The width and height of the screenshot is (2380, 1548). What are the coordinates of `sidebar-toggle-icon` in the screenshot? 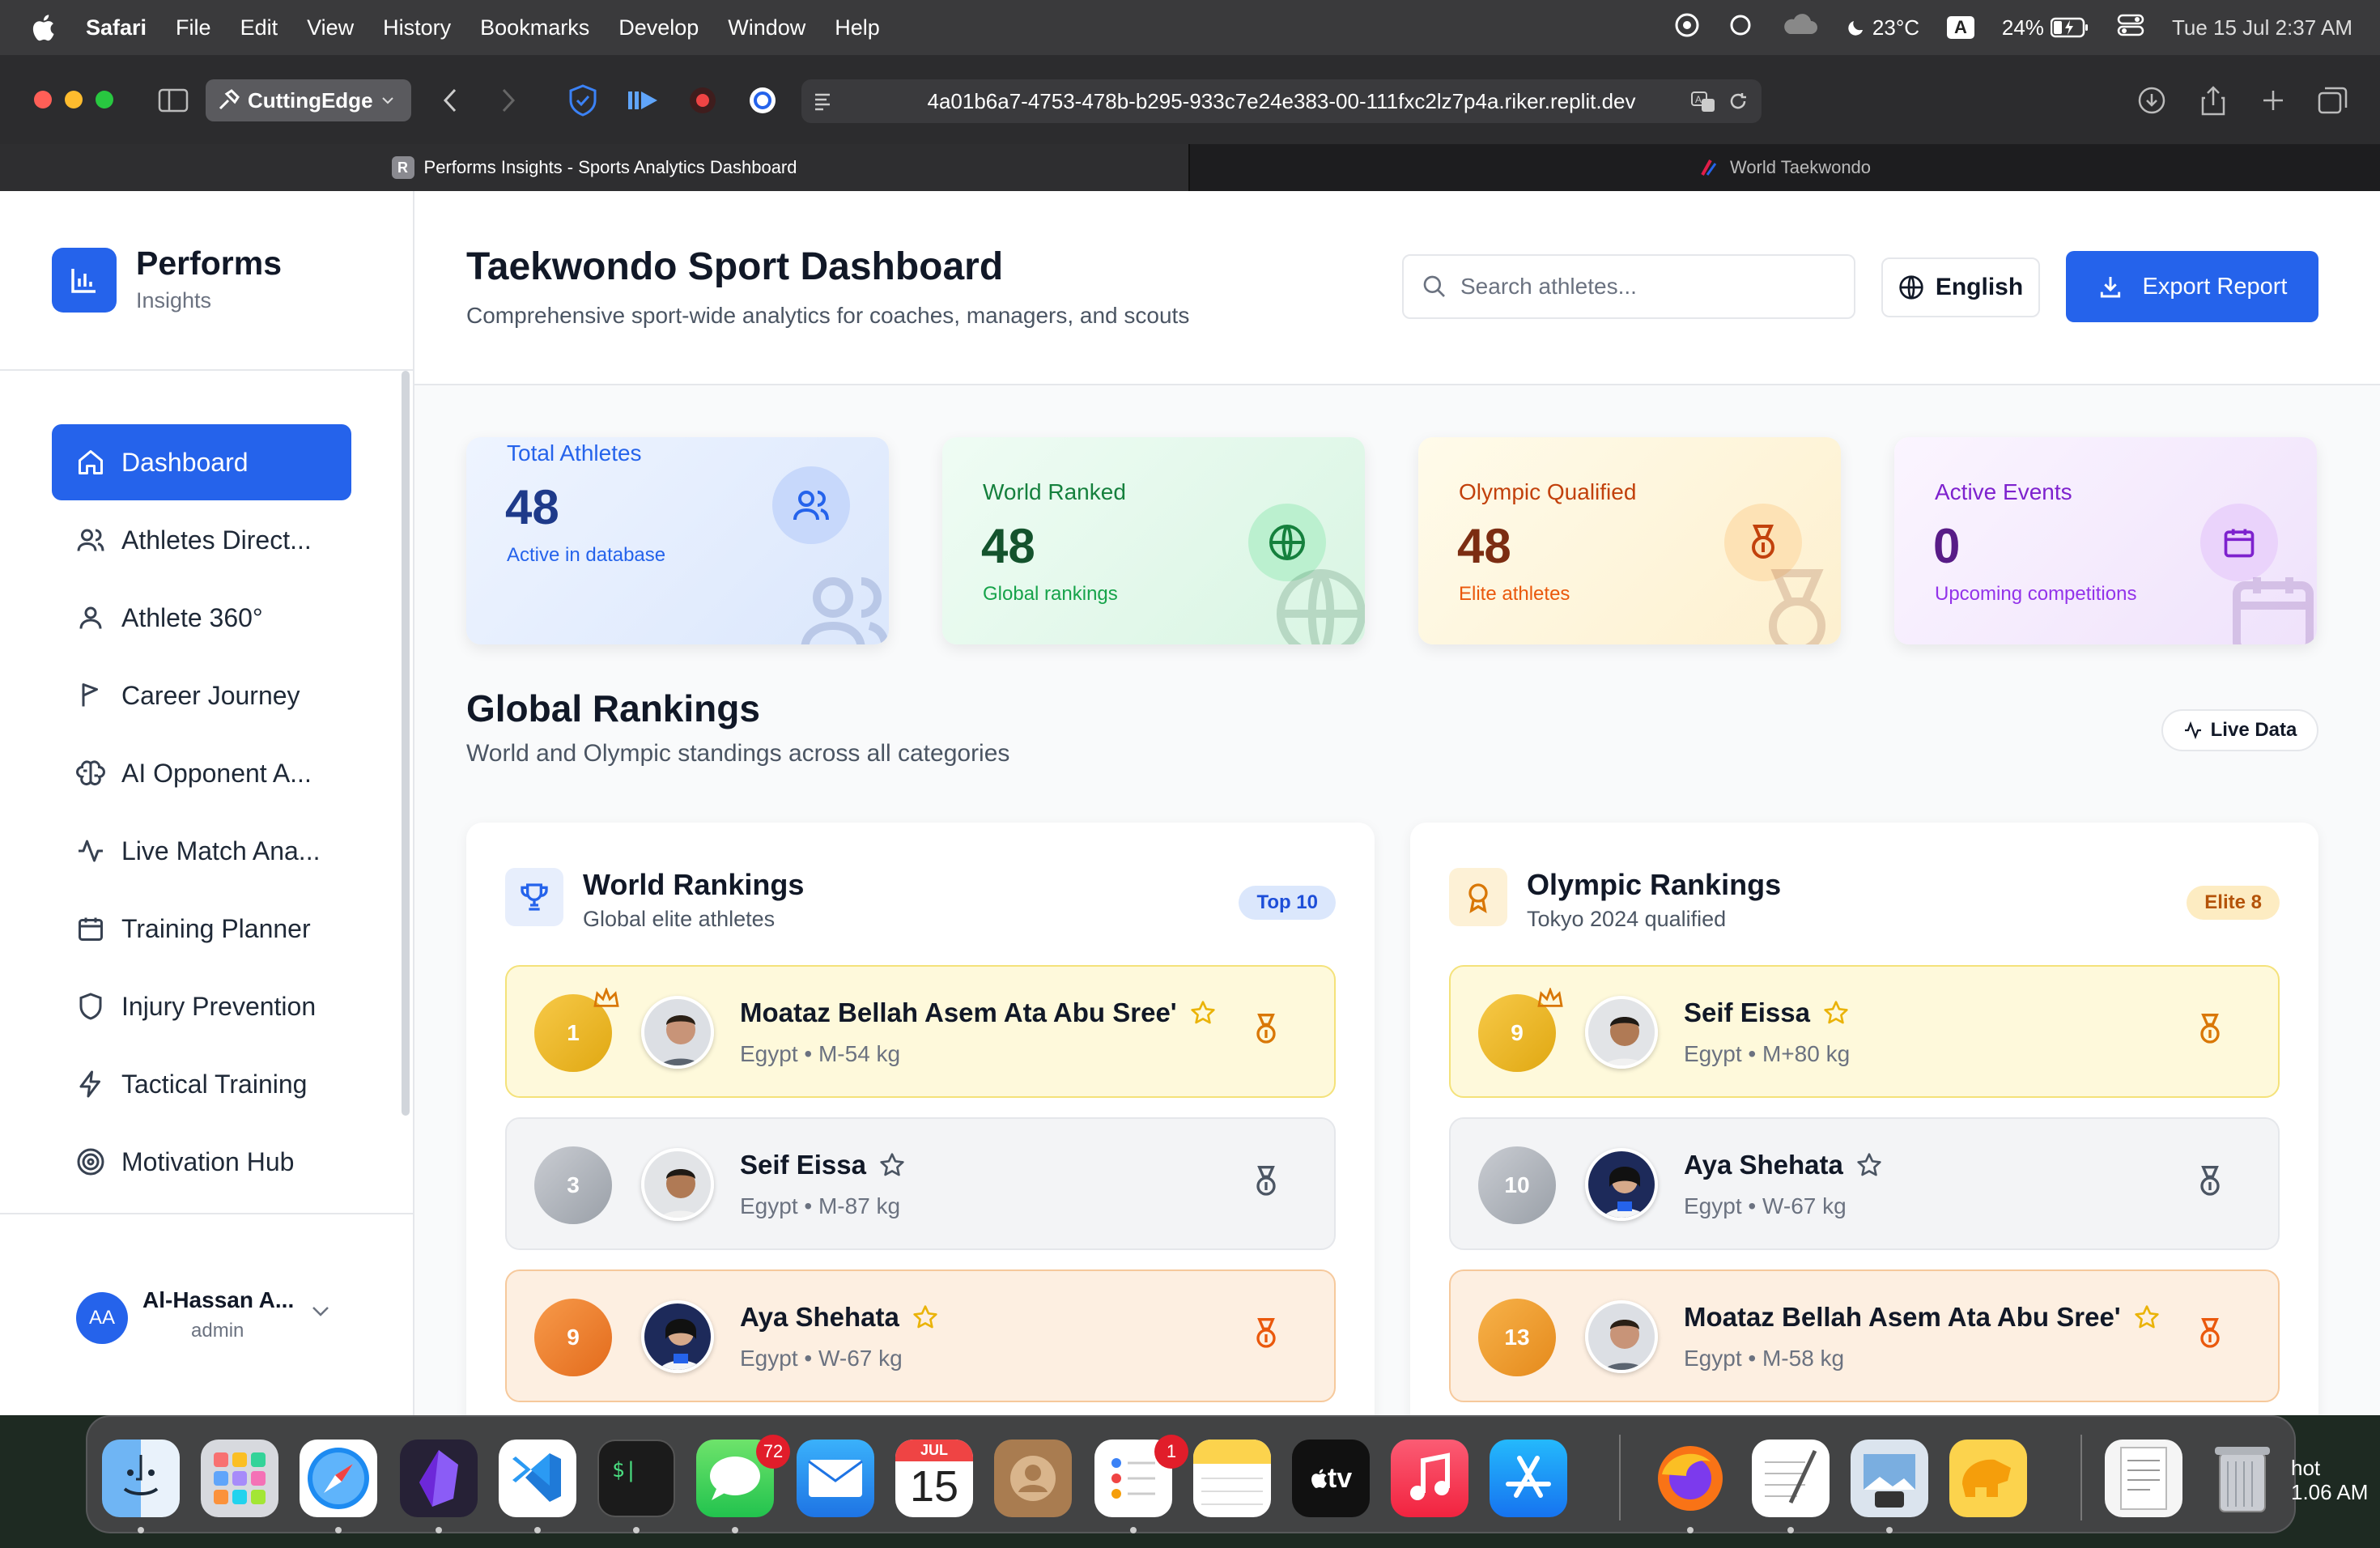 It's located at (173, 100).